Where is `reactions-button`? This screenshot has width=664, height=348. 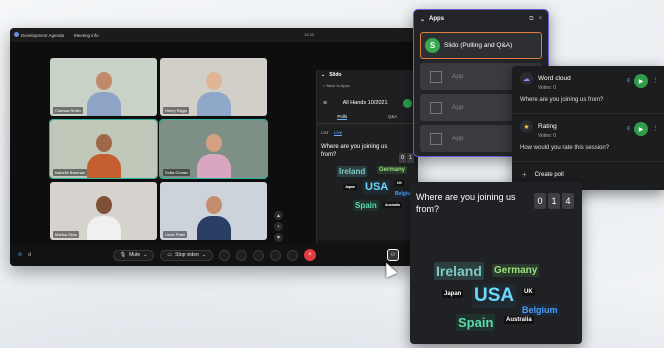
reactions-button is located at coordinates (258, 255).